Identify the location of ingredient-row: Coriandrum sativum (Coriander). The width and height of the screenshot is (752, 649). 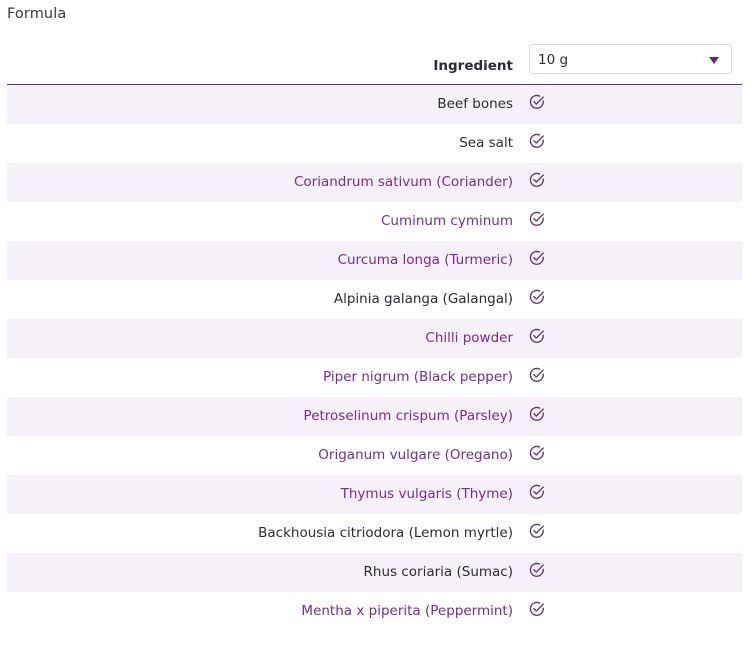
(374, 182).